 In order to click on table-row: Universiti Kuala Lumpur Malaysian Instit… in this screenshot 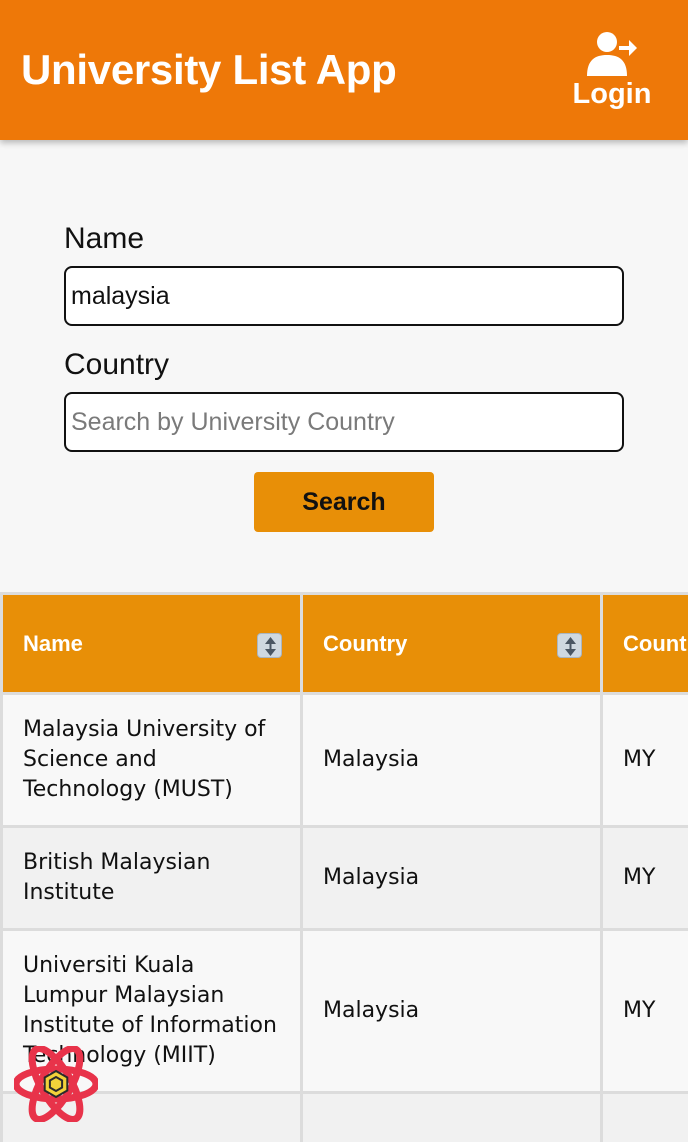, I will do `click(344, 1011)`.